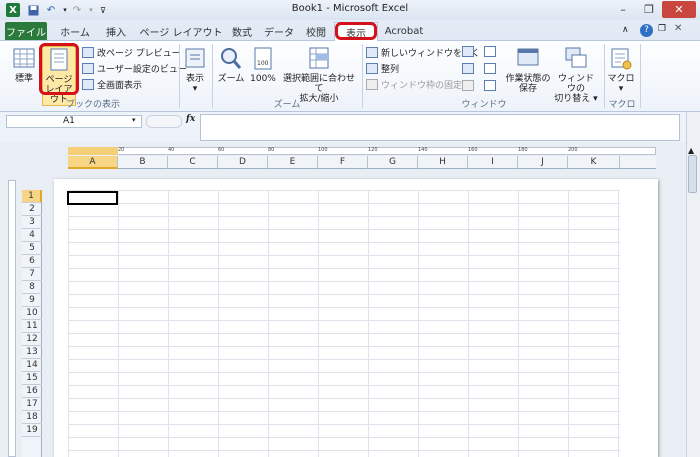  Describe the element at coordinates (356, 31) in the screenshot. I see `view-tab-highlight` at that location.